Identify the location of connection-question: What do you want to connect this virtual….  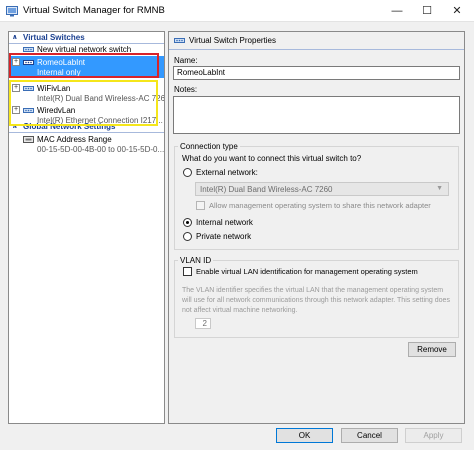
(272, 158).